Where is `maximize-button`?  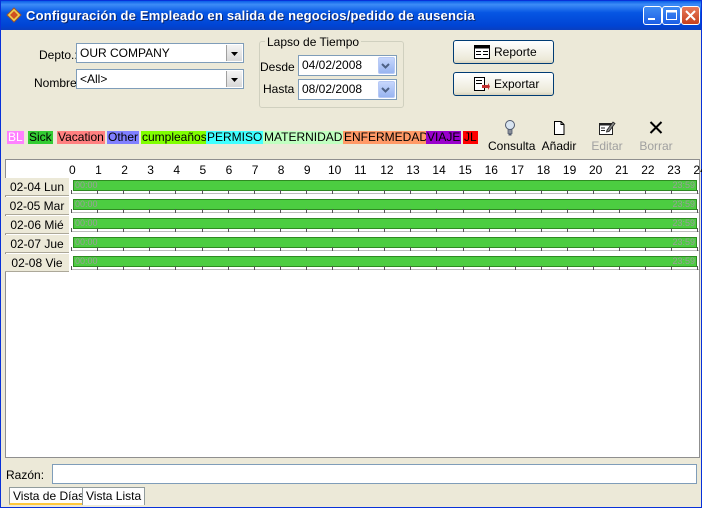
maximize-button is located at coordinates (671, 15).